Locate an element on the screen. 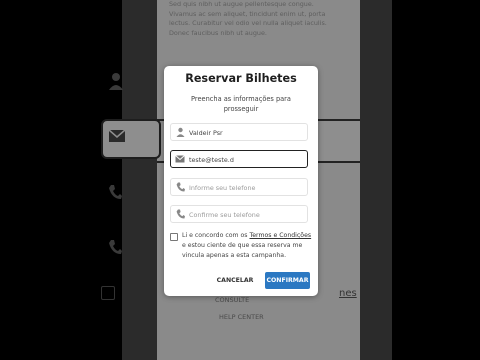  confirm-button: CONFIRMAR is located at coordinates (287, 280).